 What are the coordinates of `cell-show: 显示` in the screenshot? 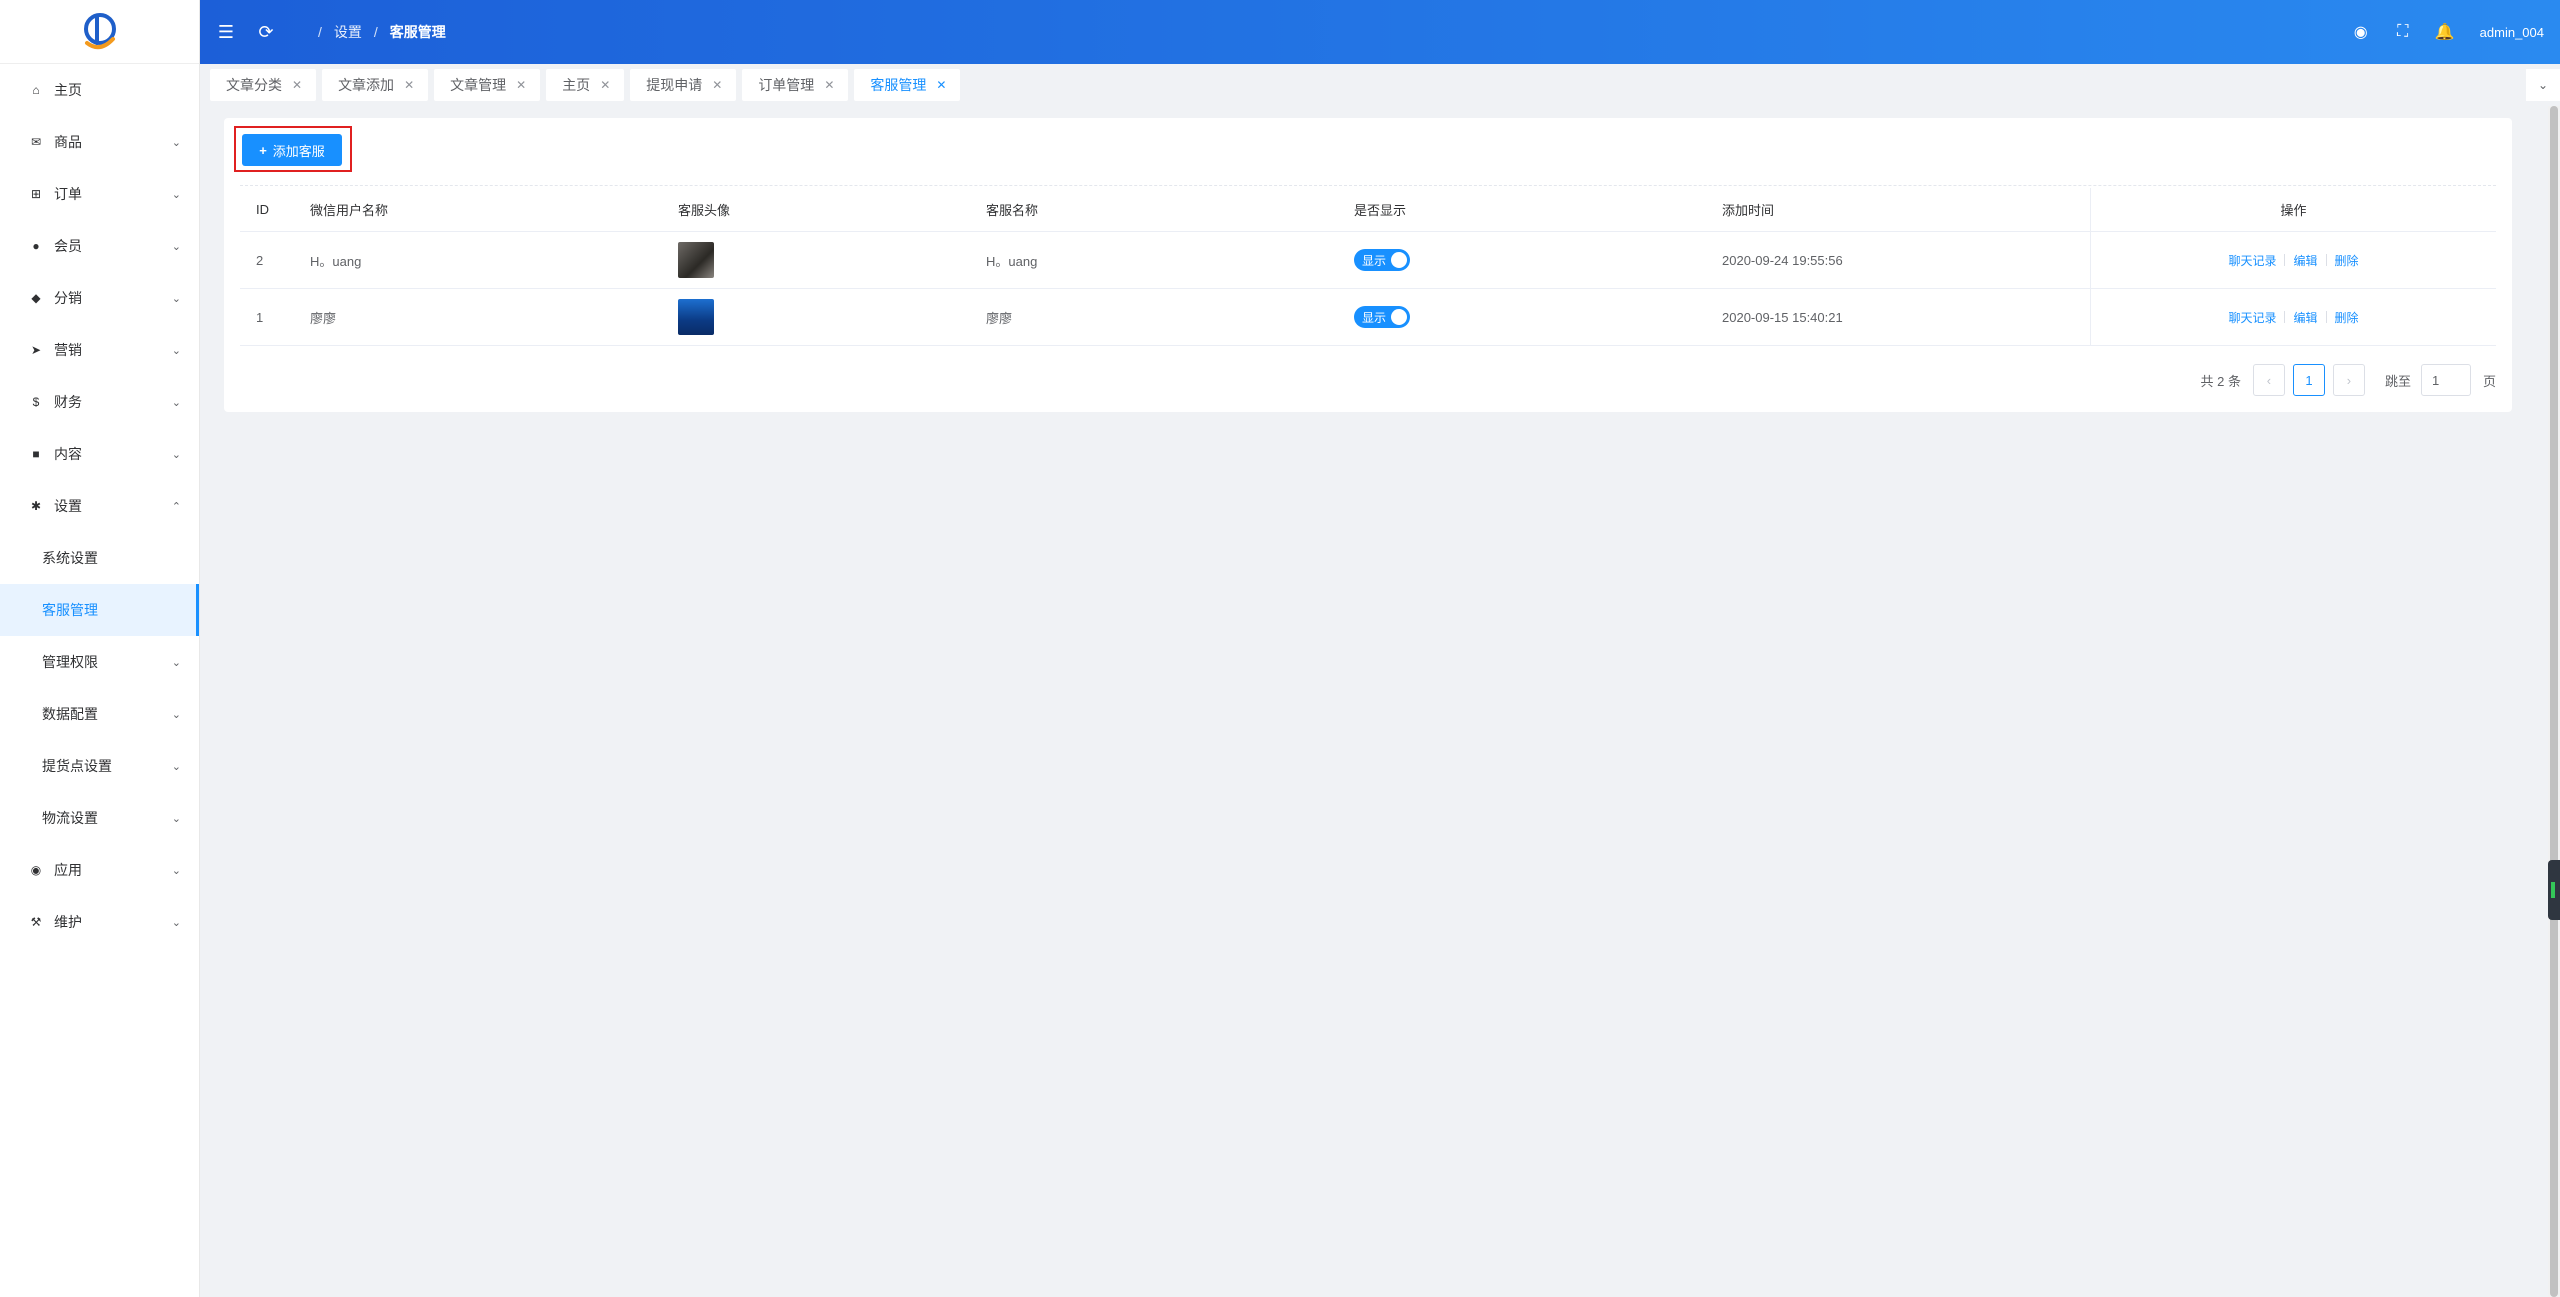 It's located at (1538, 260).